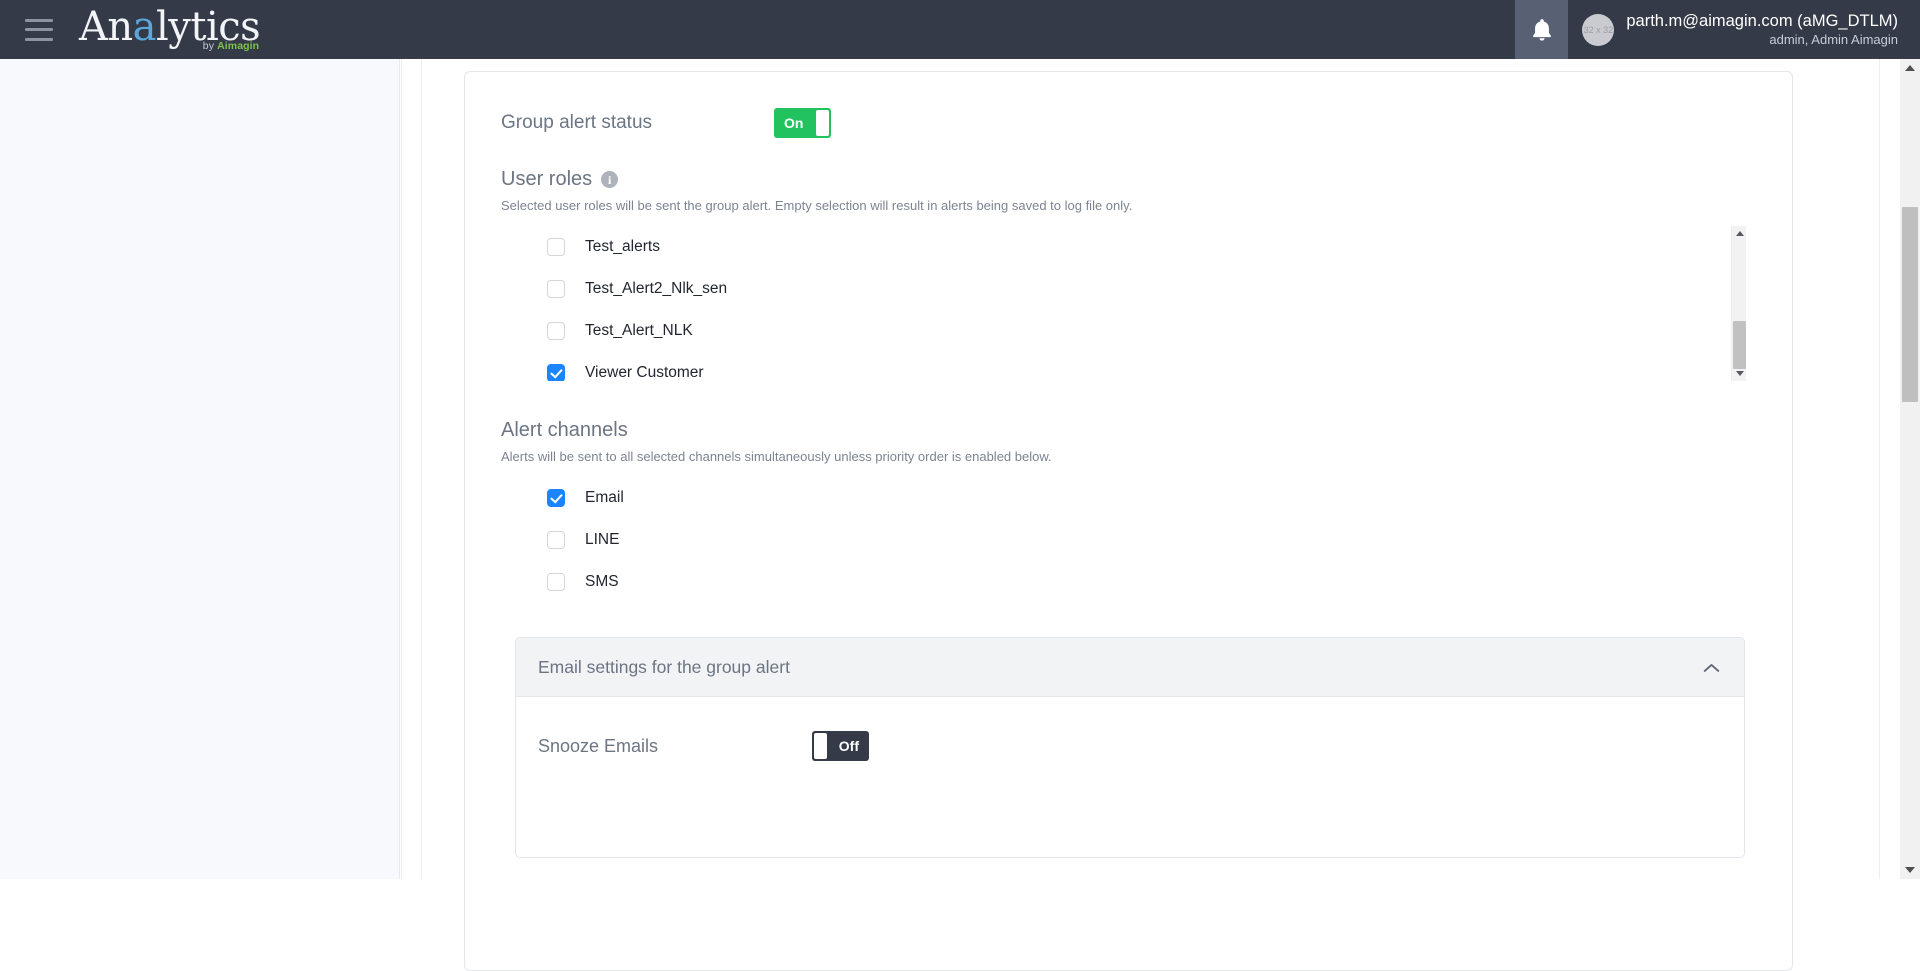 The height and width of the screenshot is (971, 1920). I want to click on user-roles-title: User roles, so click(547, 179).